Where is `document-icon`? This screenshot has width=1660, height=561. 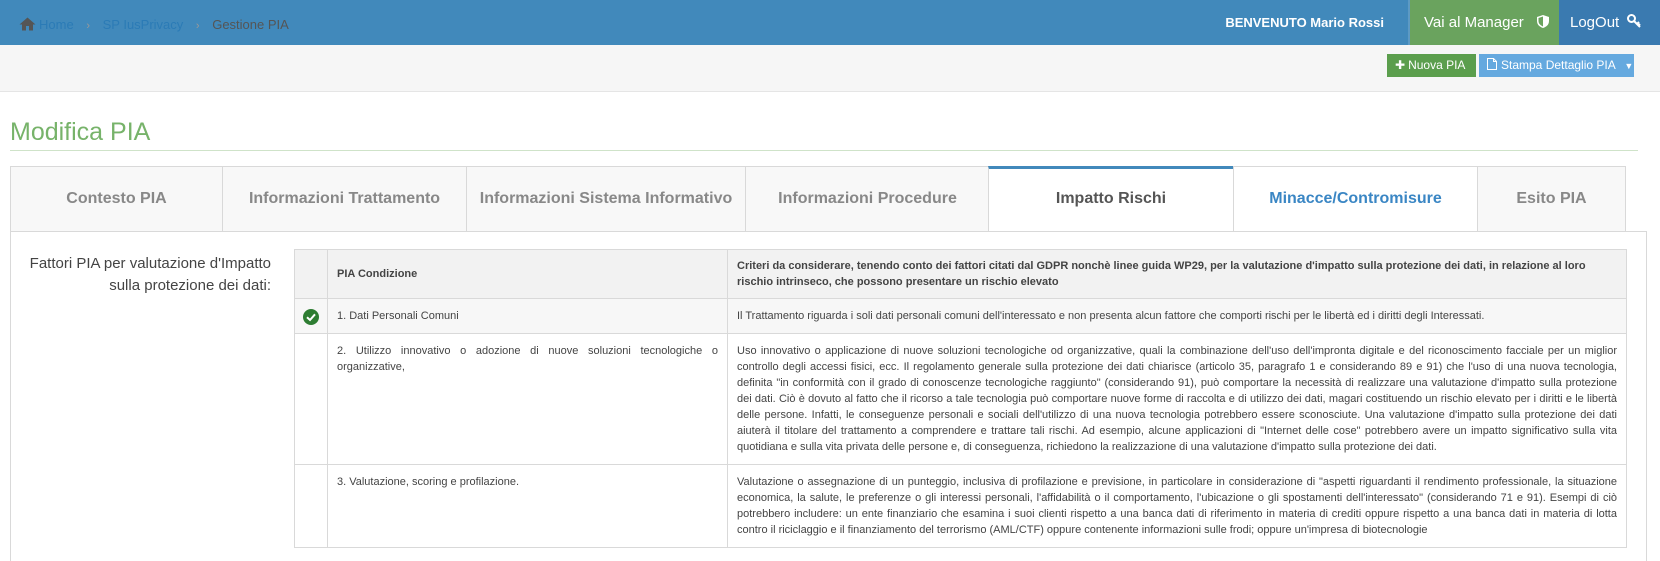 document-icon is located at coordinates (1492, 64).